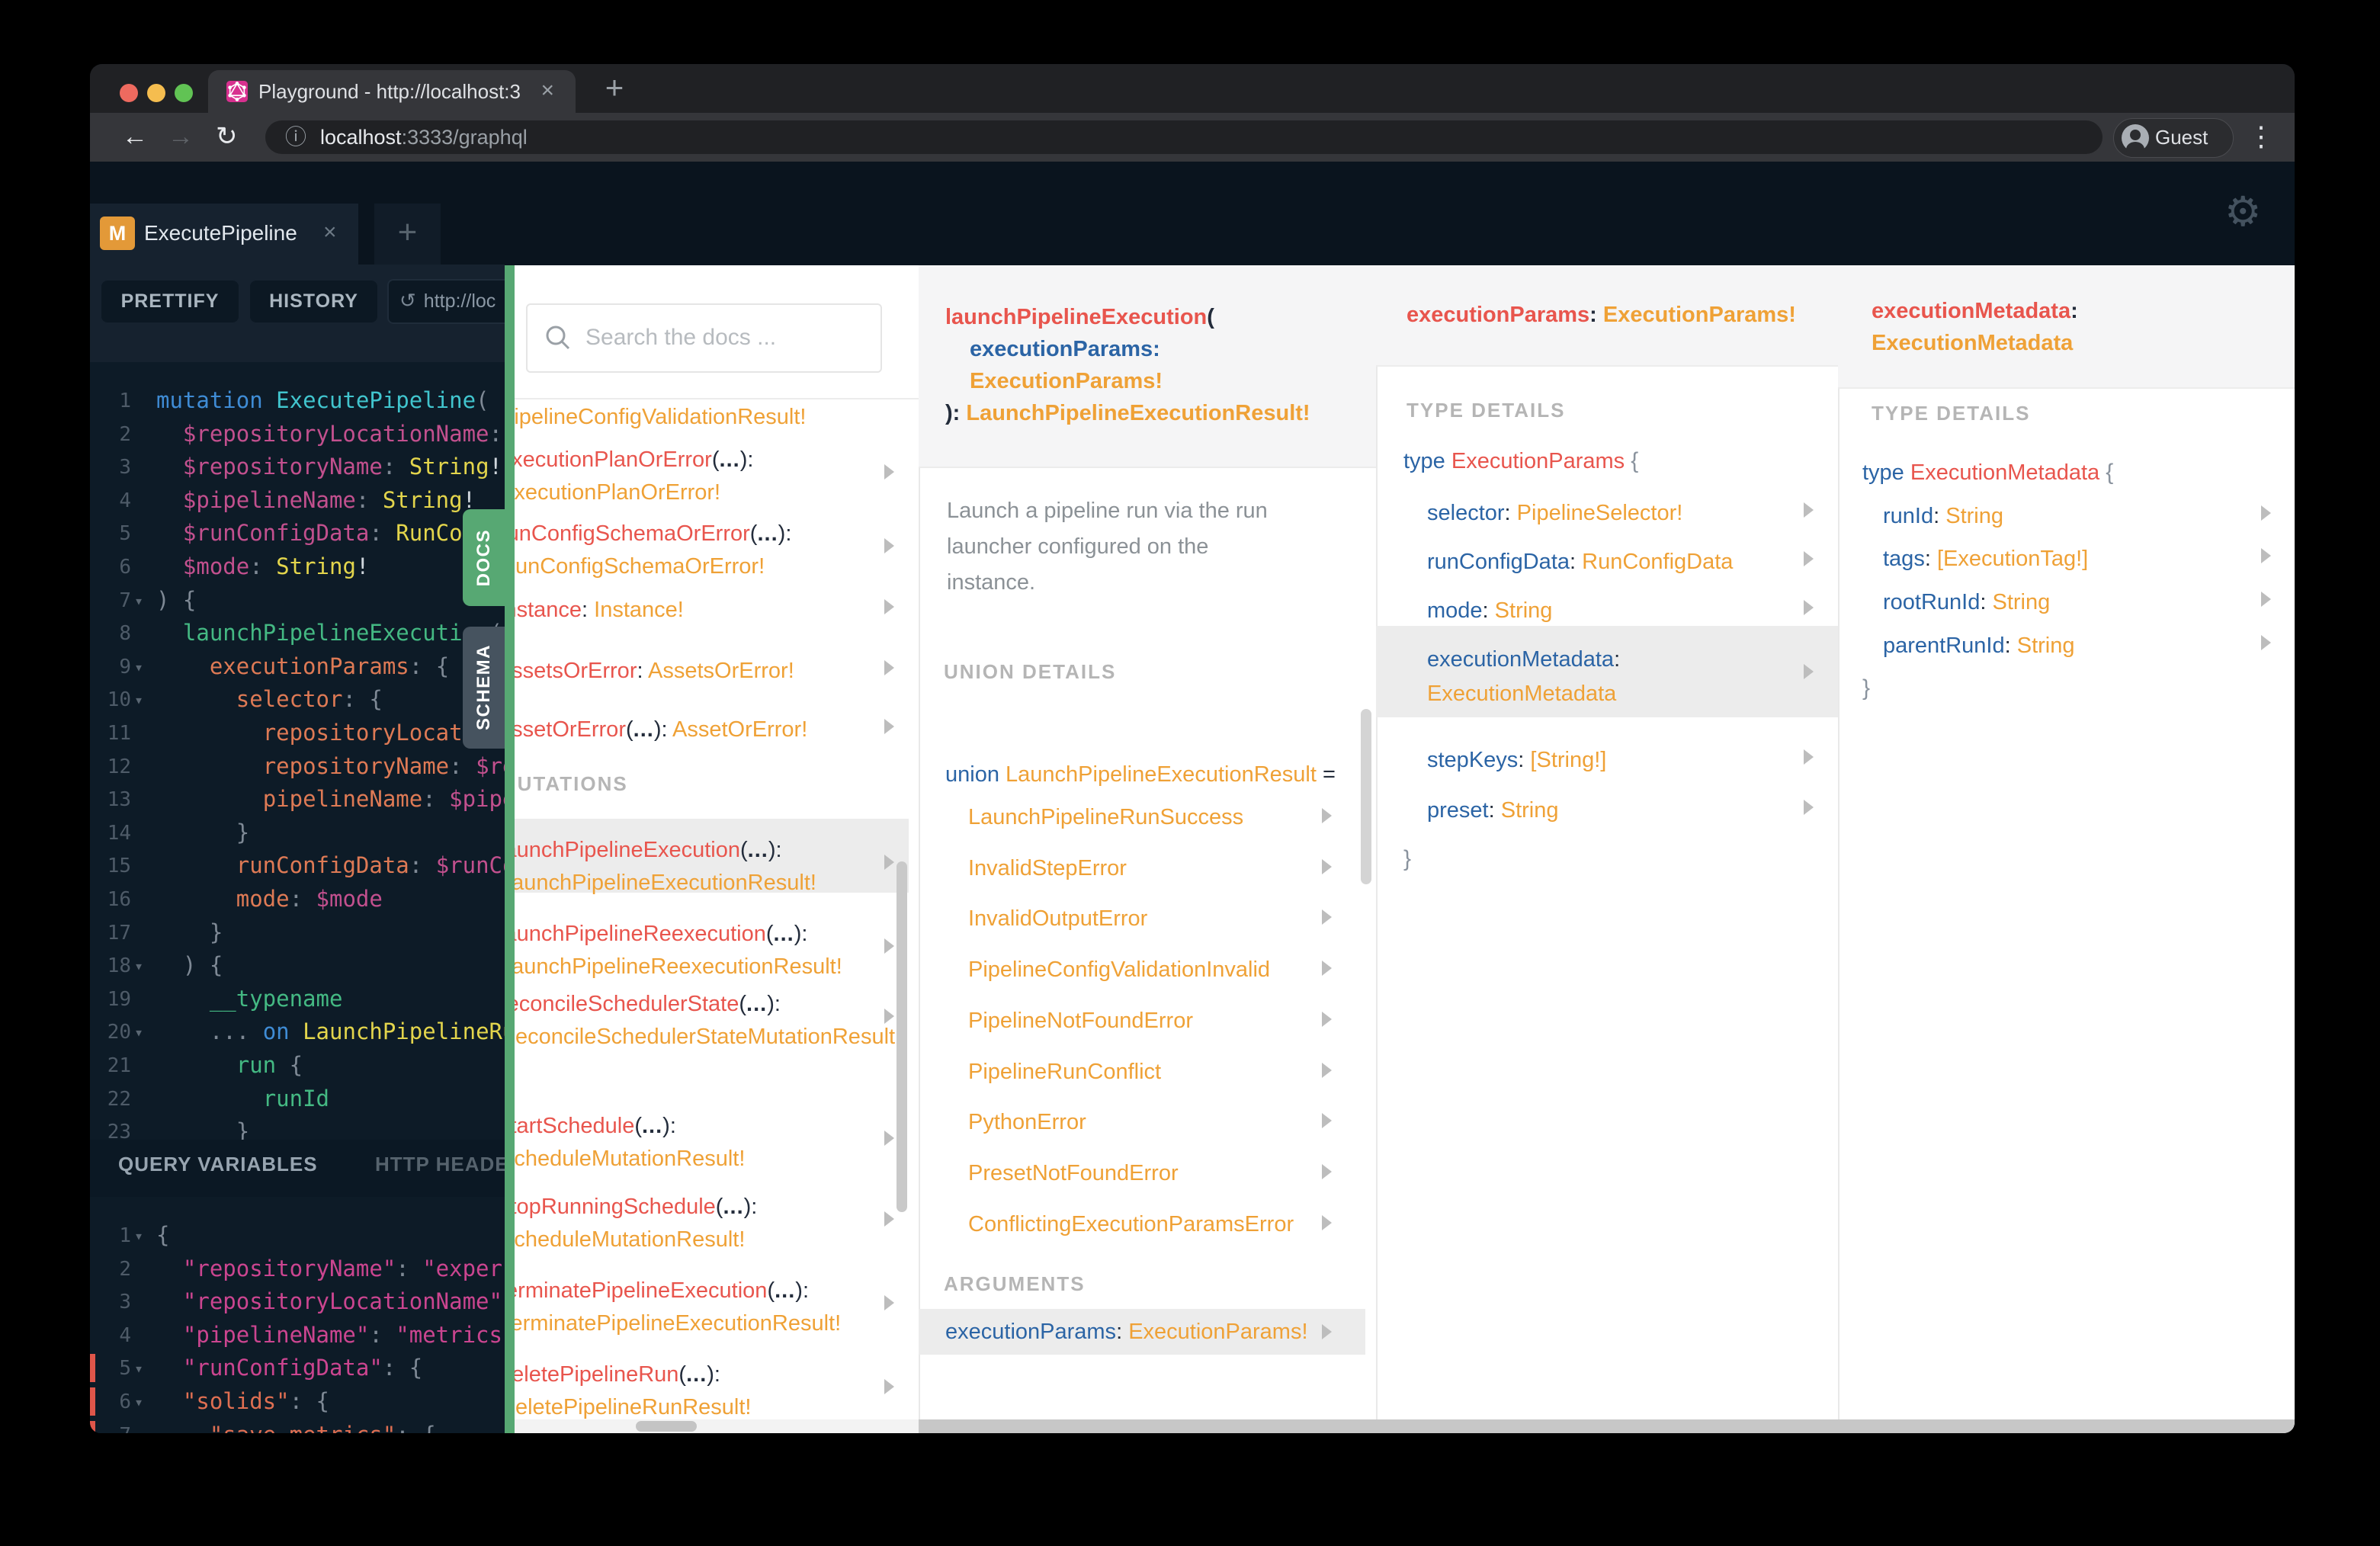  Describe the element at coordinates (269, 899) in the screenshot. I see `code-text: mode: $mode` at that location.